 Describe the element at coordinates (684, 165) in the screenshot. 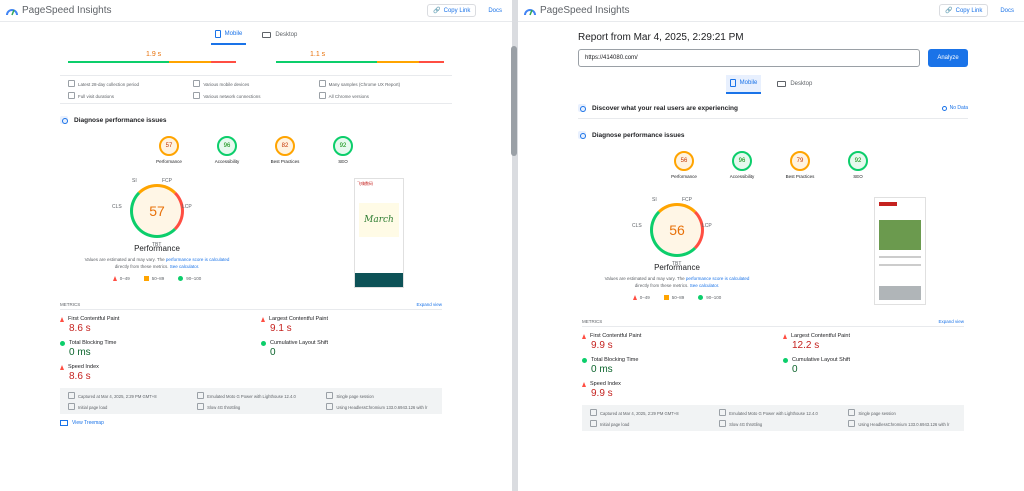

I see `score-gauge: 56 Performance` at that location.